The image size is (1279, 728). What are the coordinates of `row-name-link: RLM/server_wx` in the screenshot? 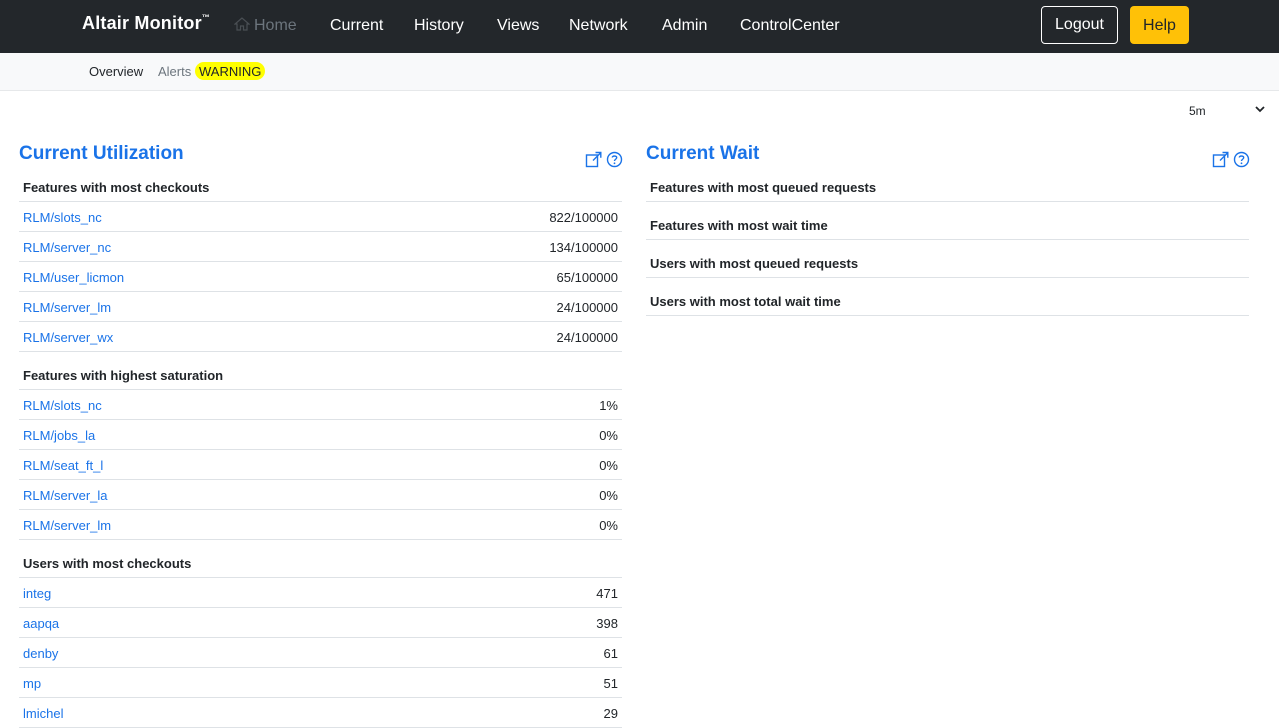 It's located at (68, 337).